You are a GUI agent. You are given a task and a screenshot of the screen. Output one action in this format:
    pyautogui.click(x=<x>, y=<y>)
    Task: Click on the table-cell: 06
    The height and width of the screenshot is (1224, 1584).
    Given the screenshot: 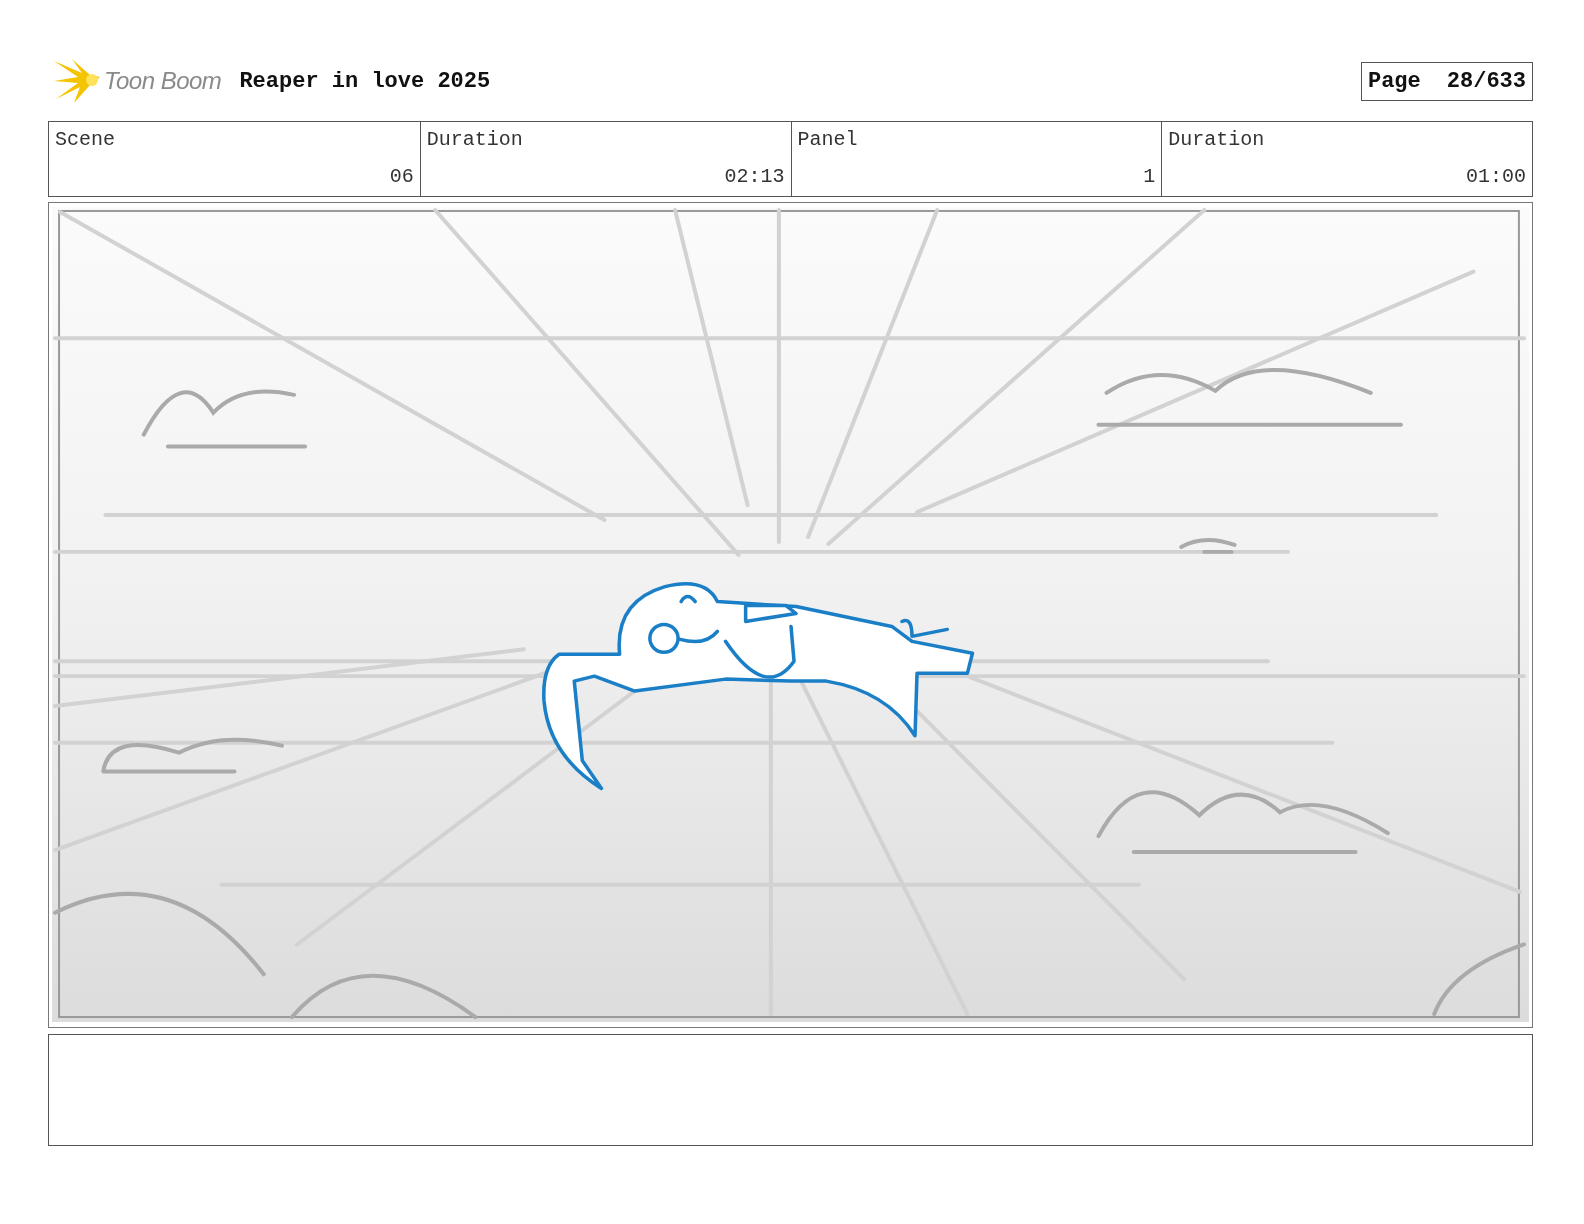 What is the action you would take?
    pyautogui.click(x=401, y=176)
    